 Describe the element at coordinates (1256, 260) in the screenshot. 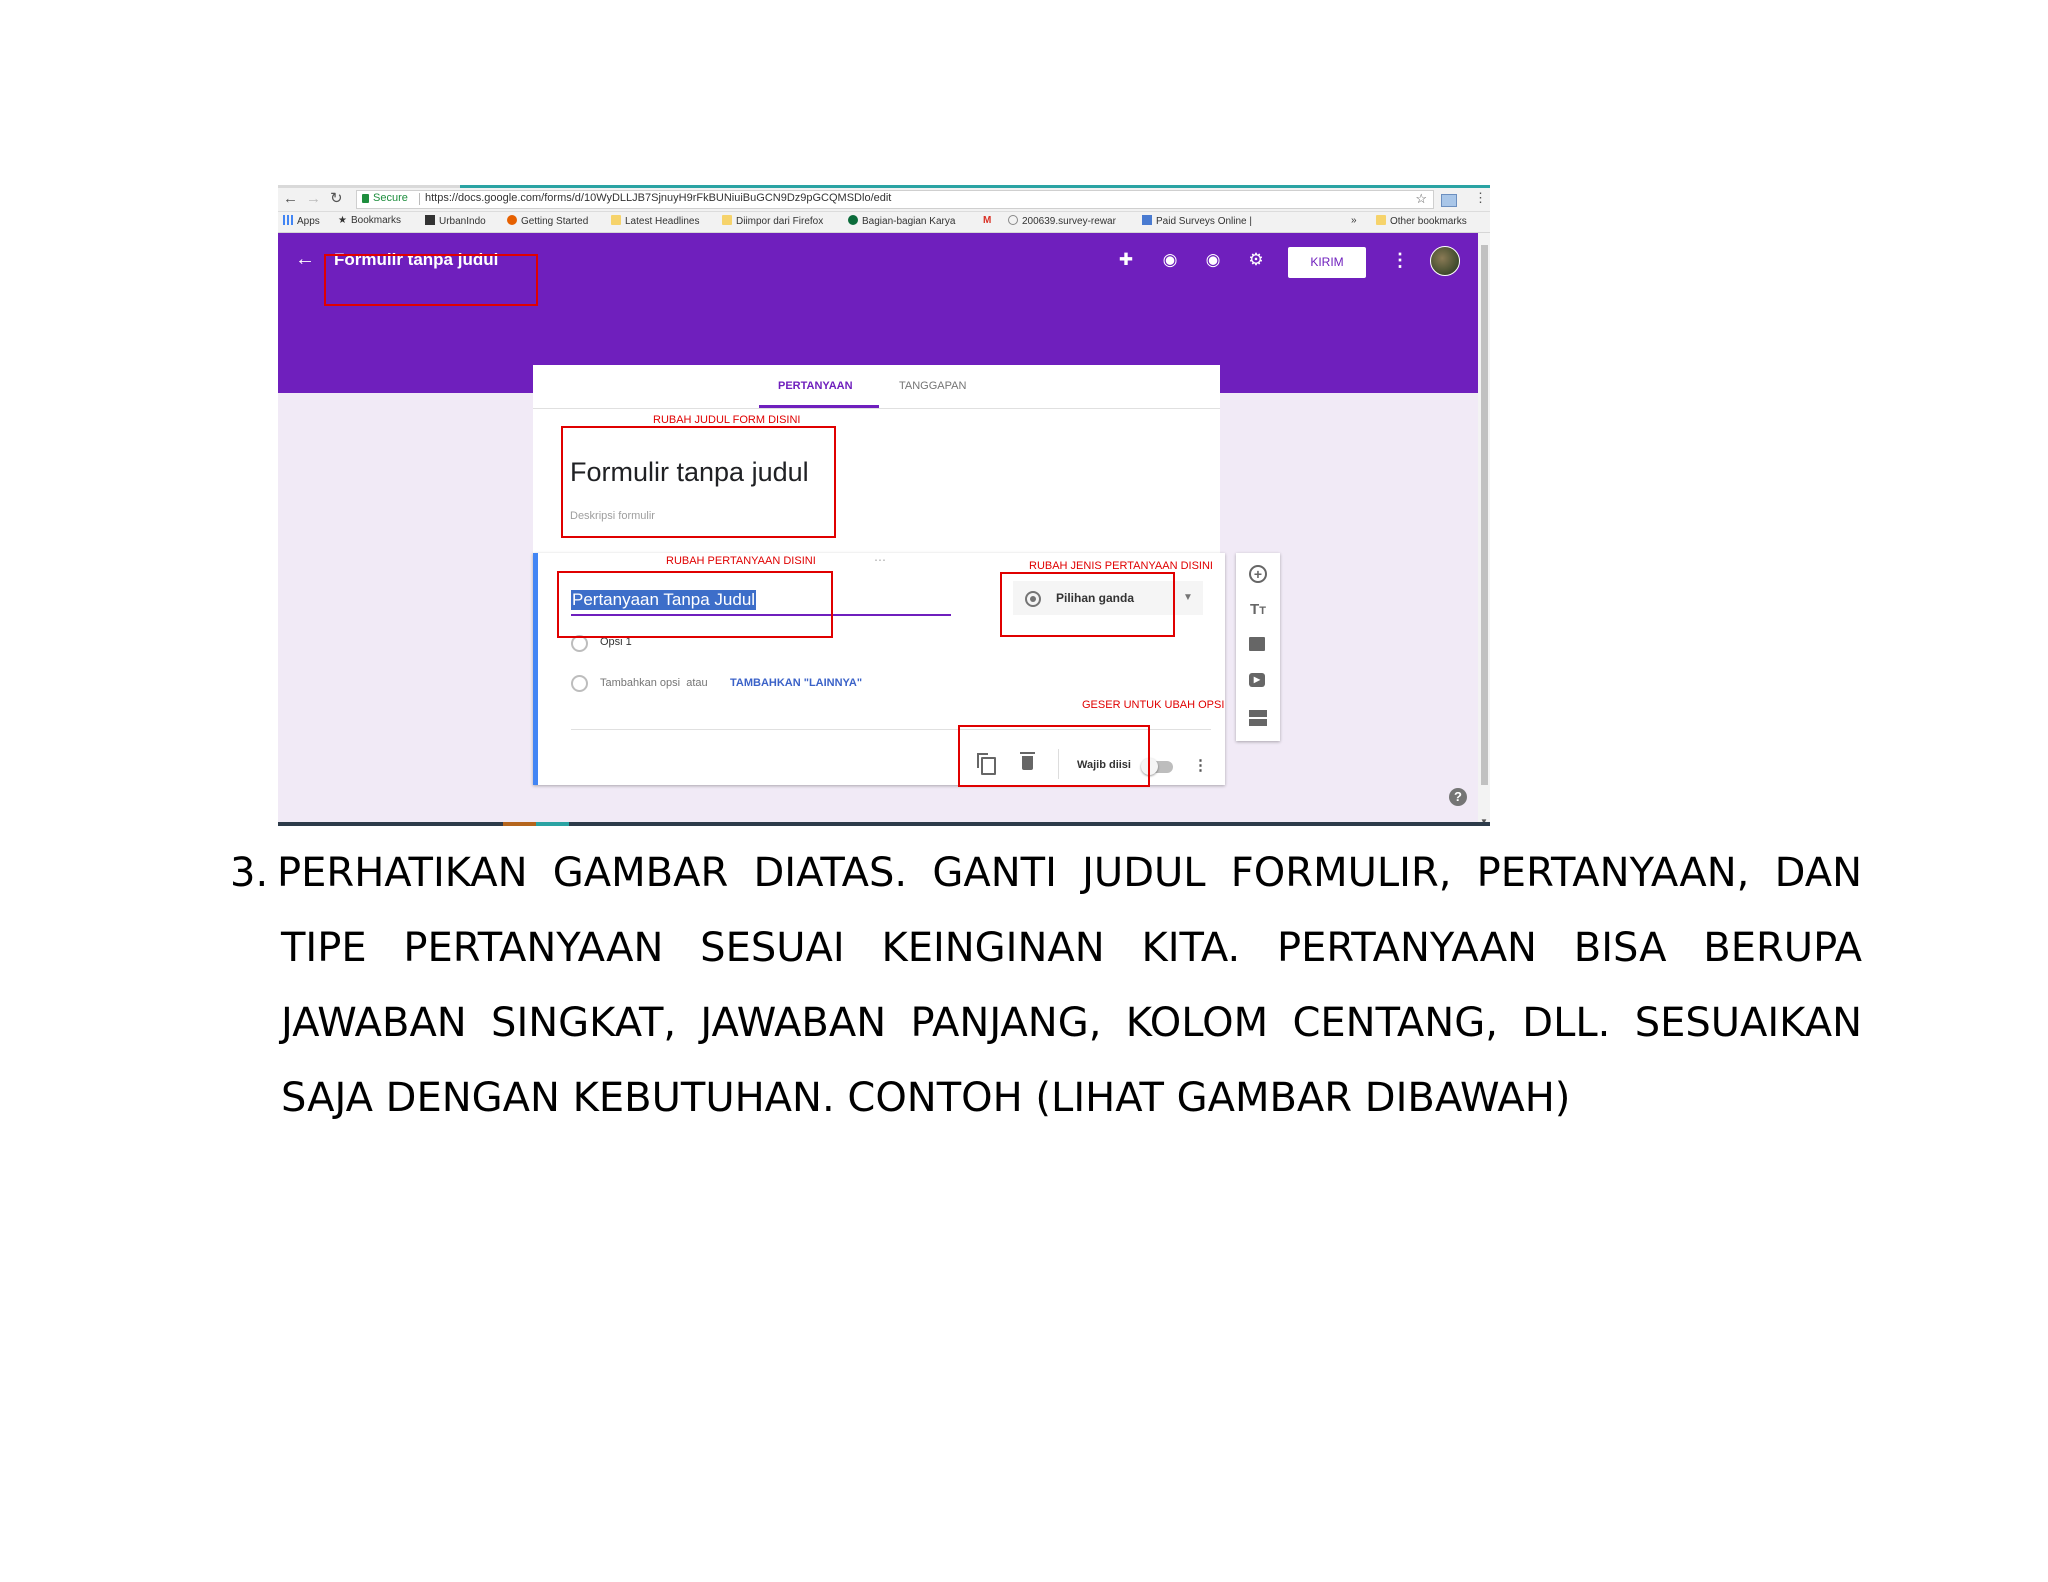

I see `settings-gear-icon: ⚙` at that location.